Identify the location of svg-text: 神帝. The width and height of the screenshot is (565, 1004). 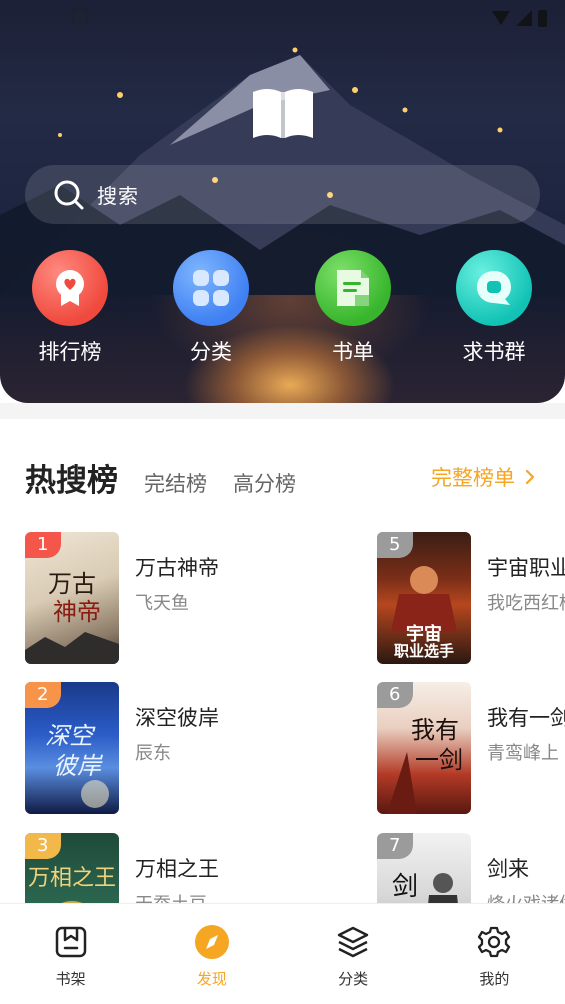
(77, 612).